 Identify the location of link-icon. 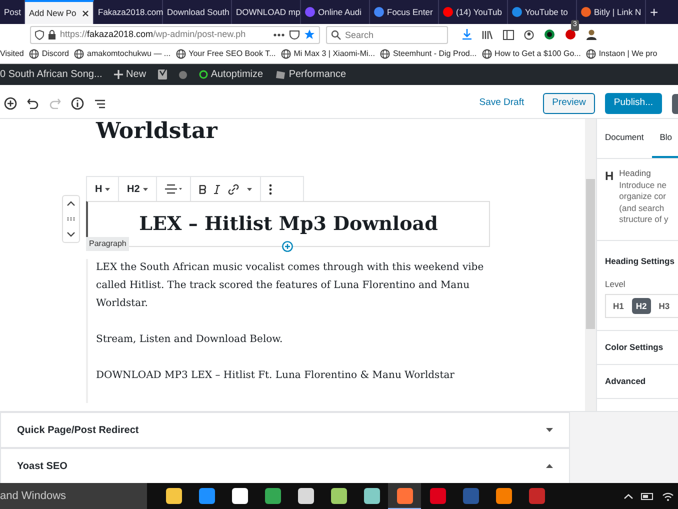
(233, 189).